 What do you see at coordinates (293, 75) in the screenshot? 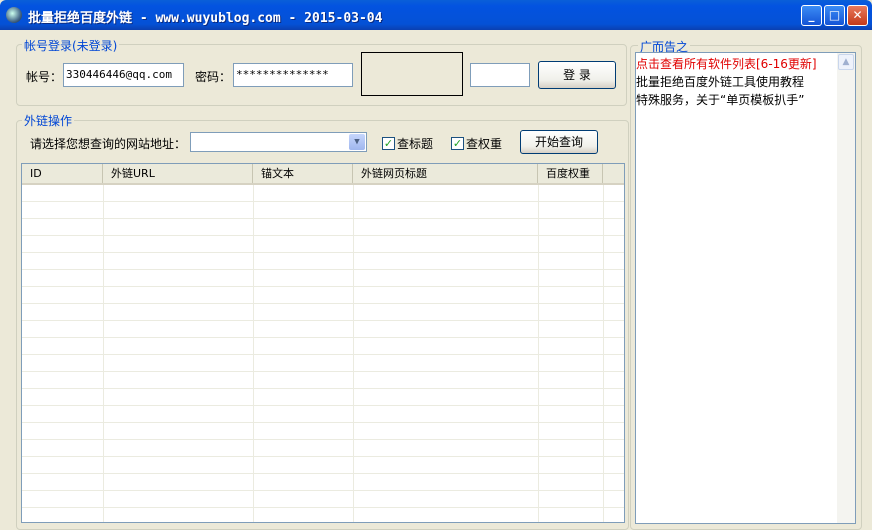
I see `password-input: **************` at bounding box center [293, 75].